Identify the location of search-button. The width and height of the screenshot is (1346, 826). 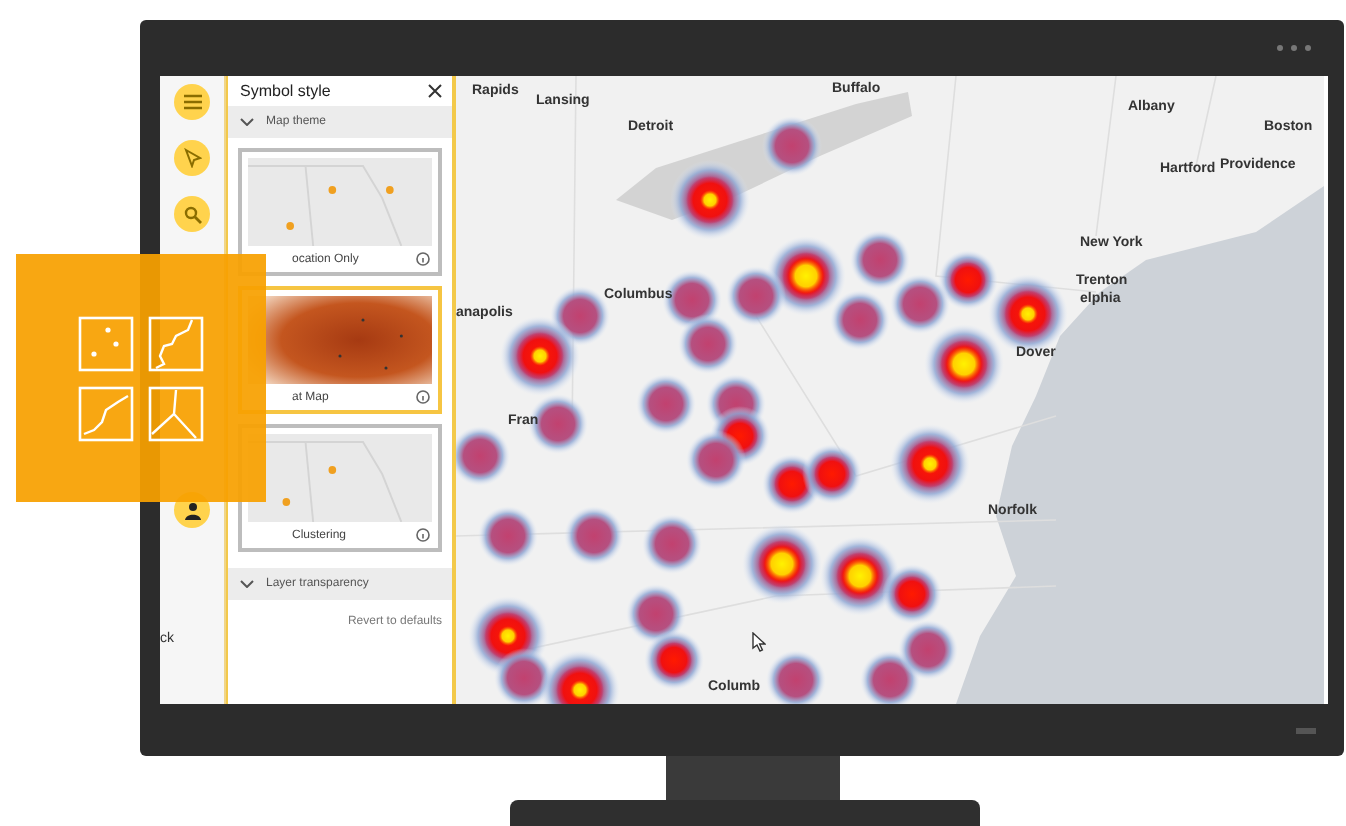
(192, 214).